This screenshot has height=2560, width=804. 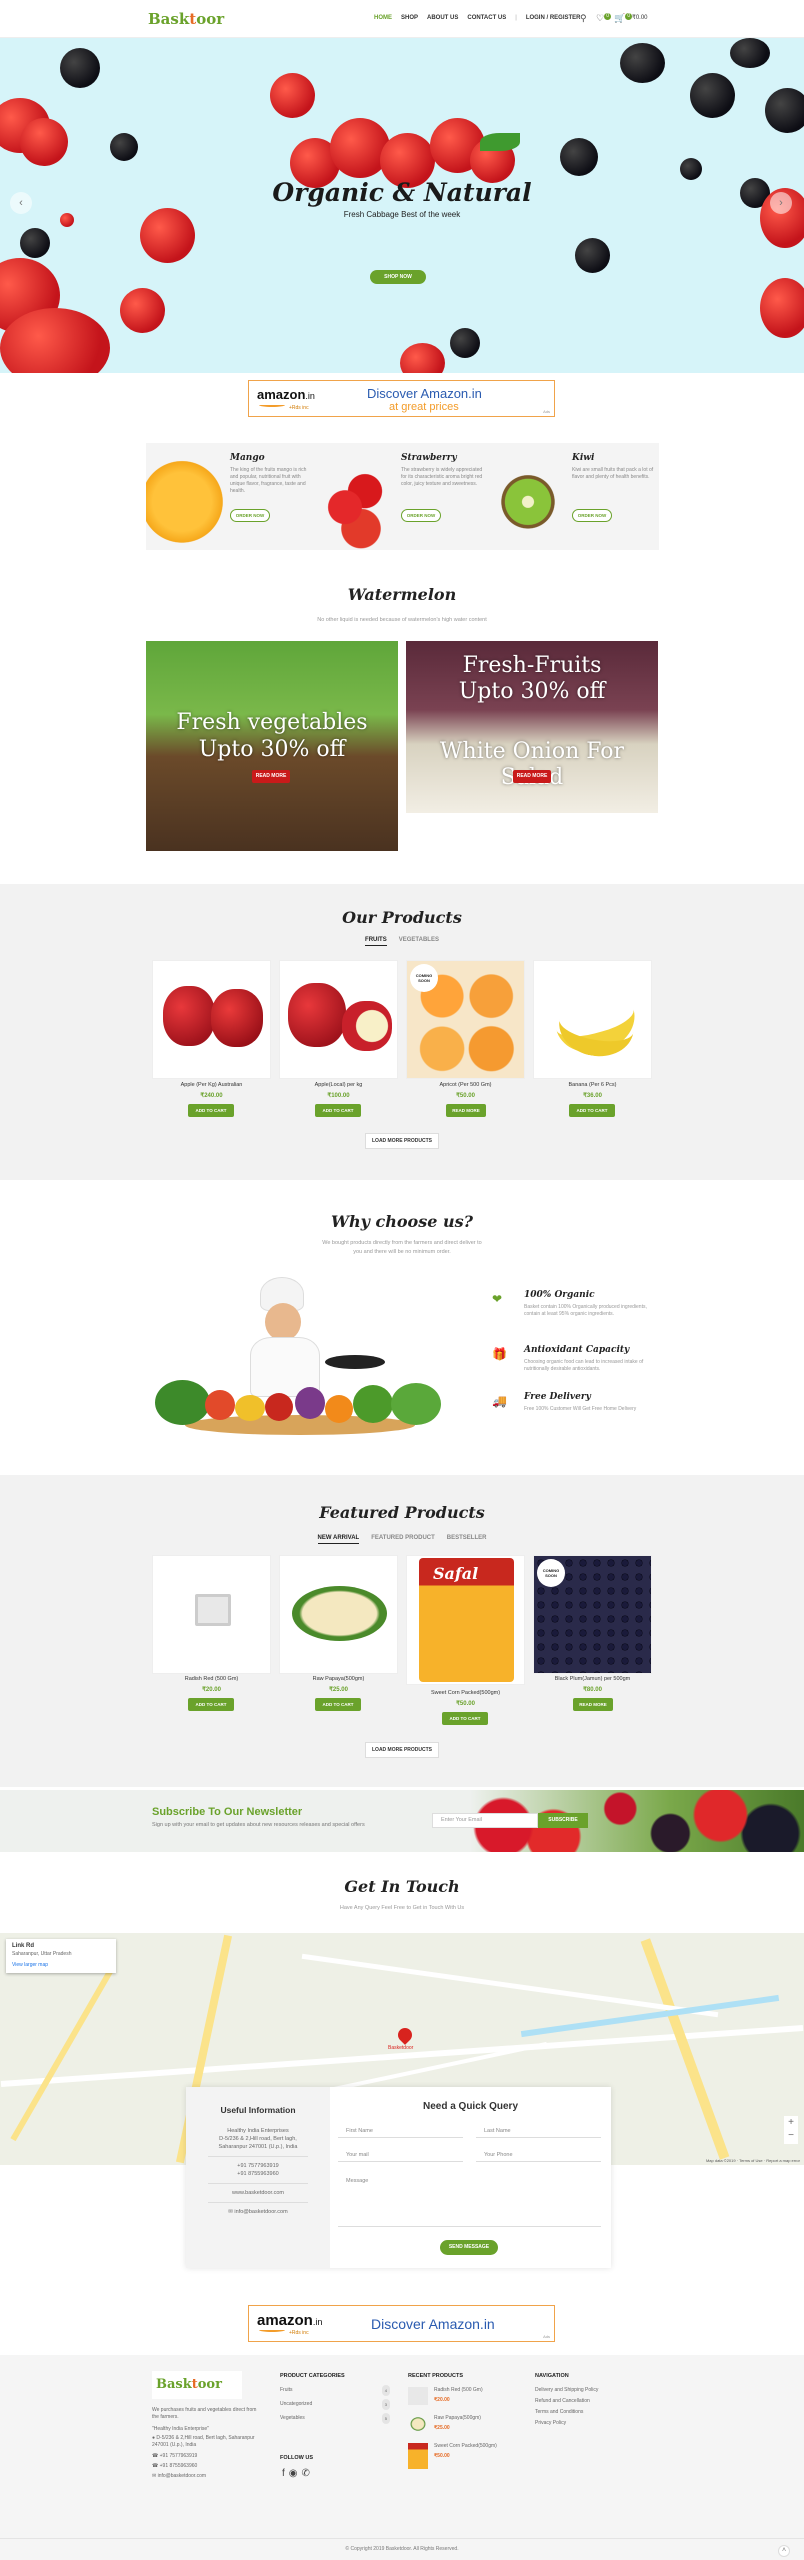 What do you see at coordinates (400, 2131) in the screenshot?
I see `first-name-input: First Name` at bounding box center [400, 2131].